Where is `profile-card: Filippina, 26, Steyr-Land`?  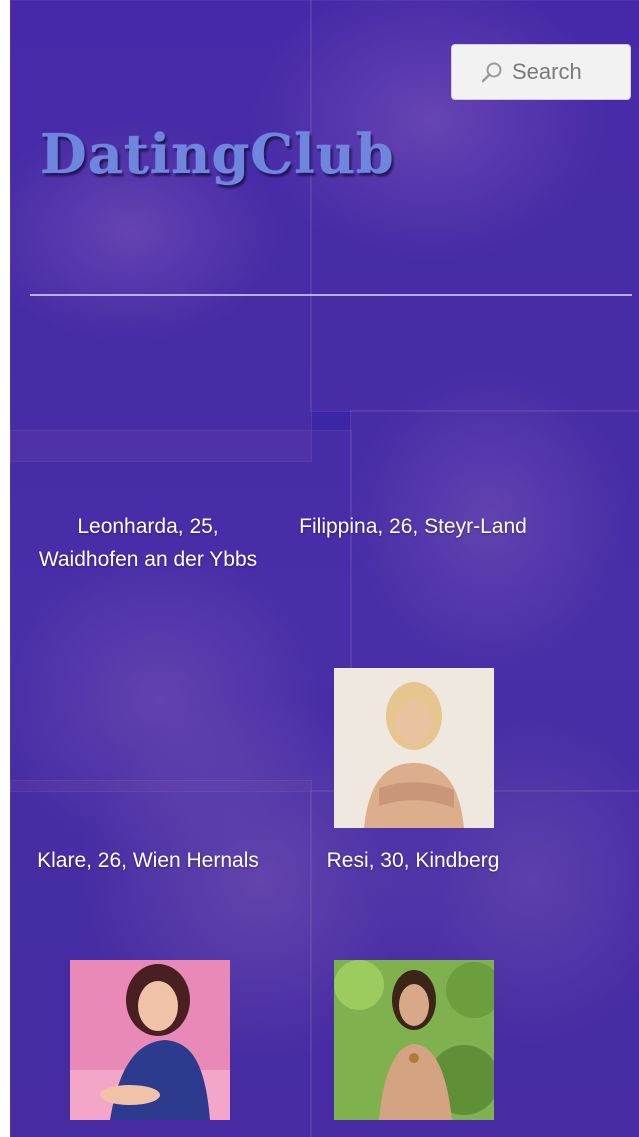
profile-card: Filippina, 26, Steyr-Land is located at coordinates (413, 526).